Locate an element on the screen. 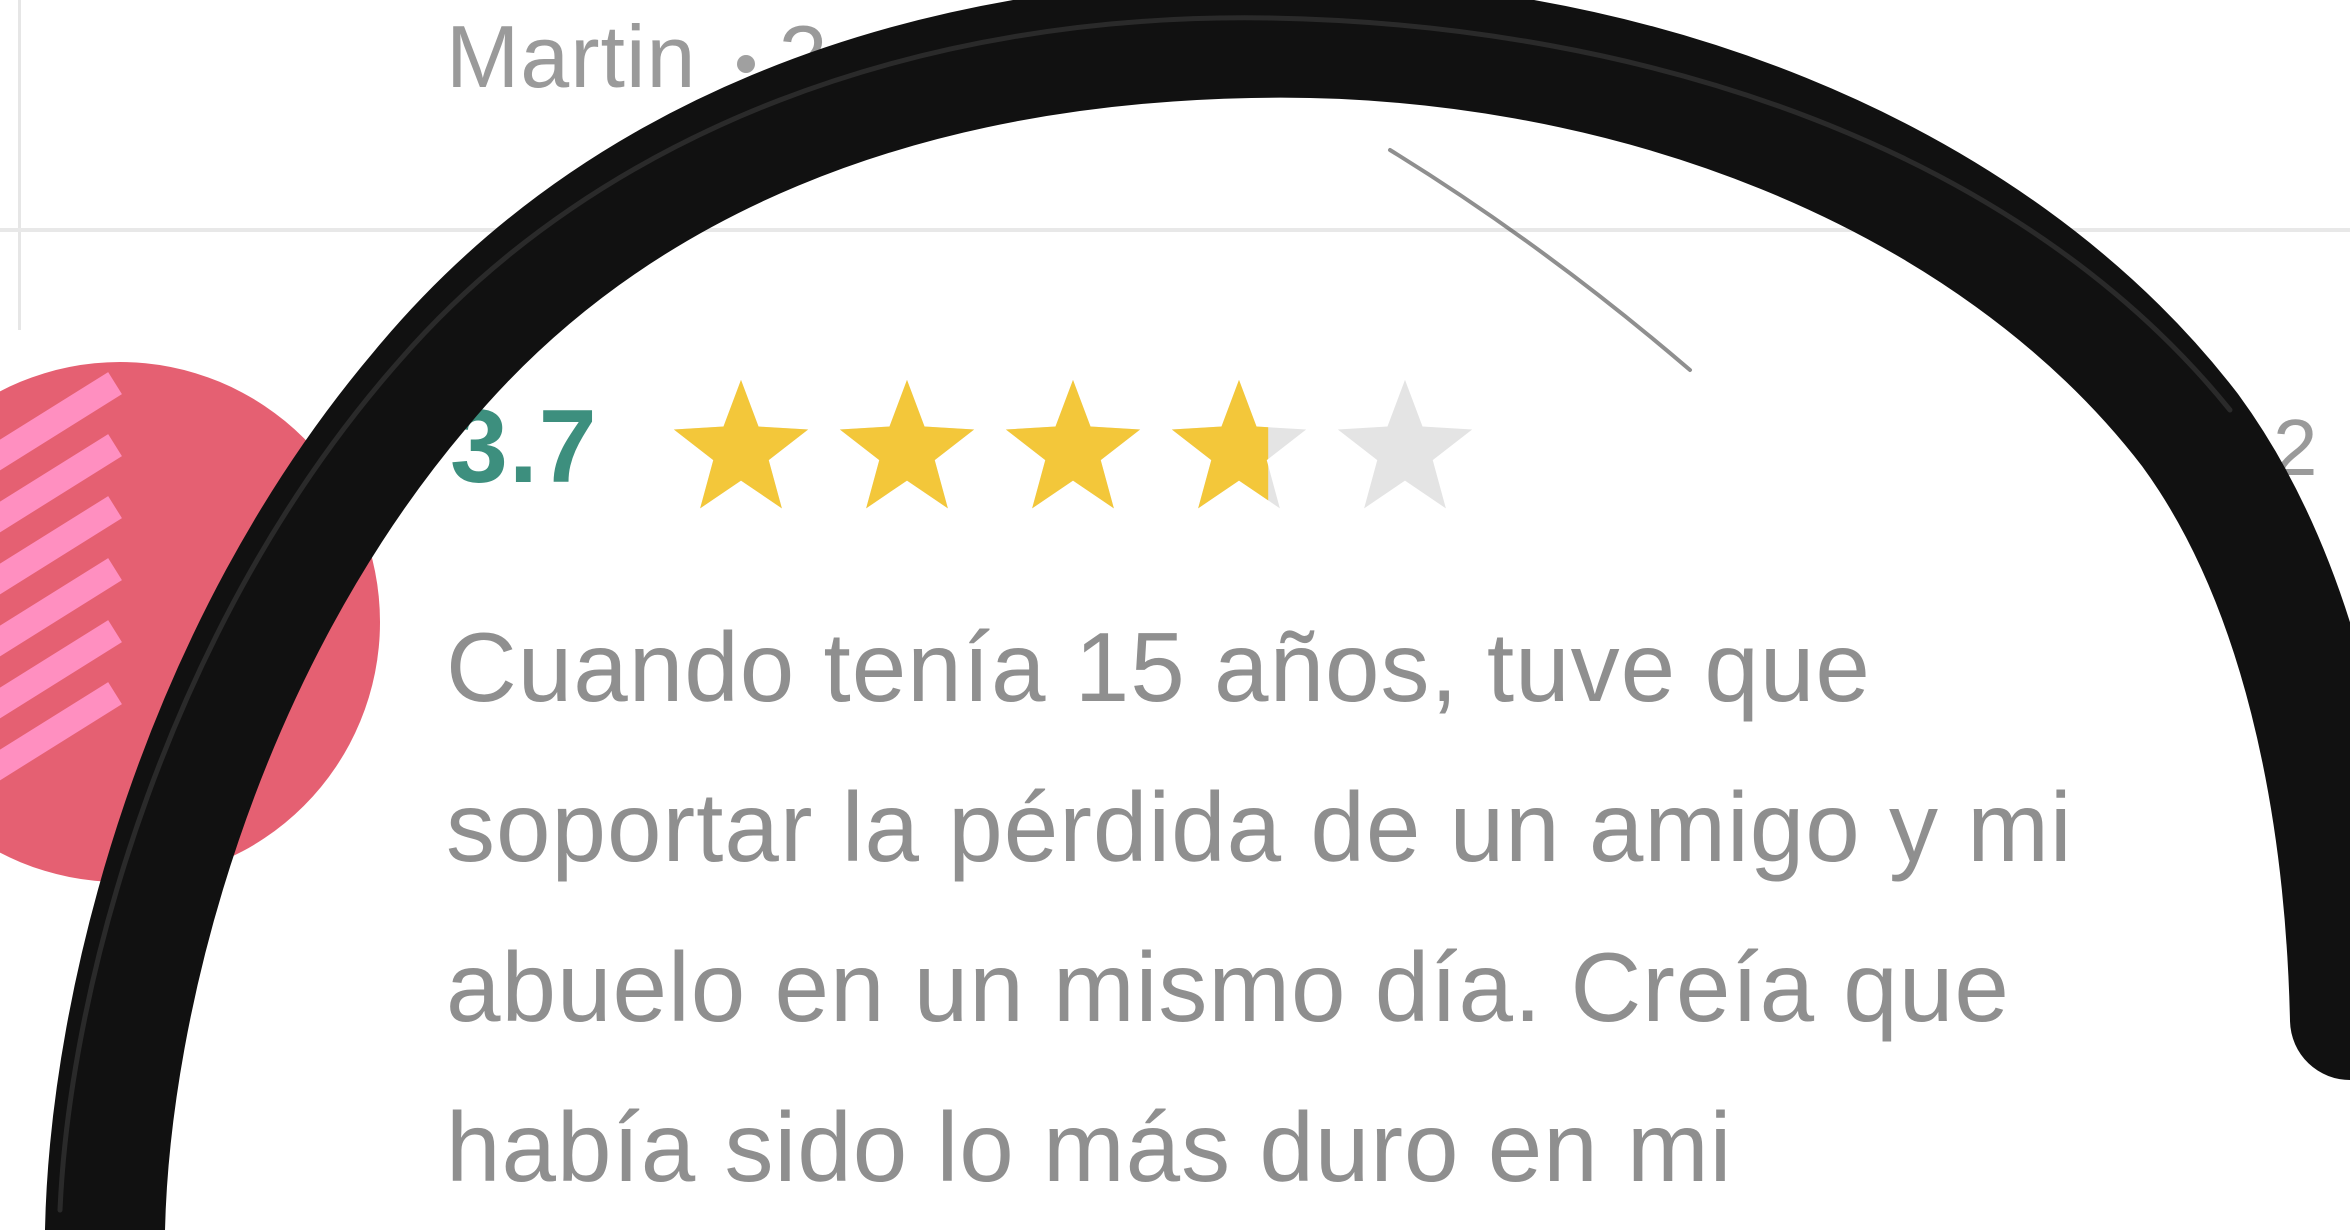  rating-row: 3.7 is located at coordinates (964, 445).